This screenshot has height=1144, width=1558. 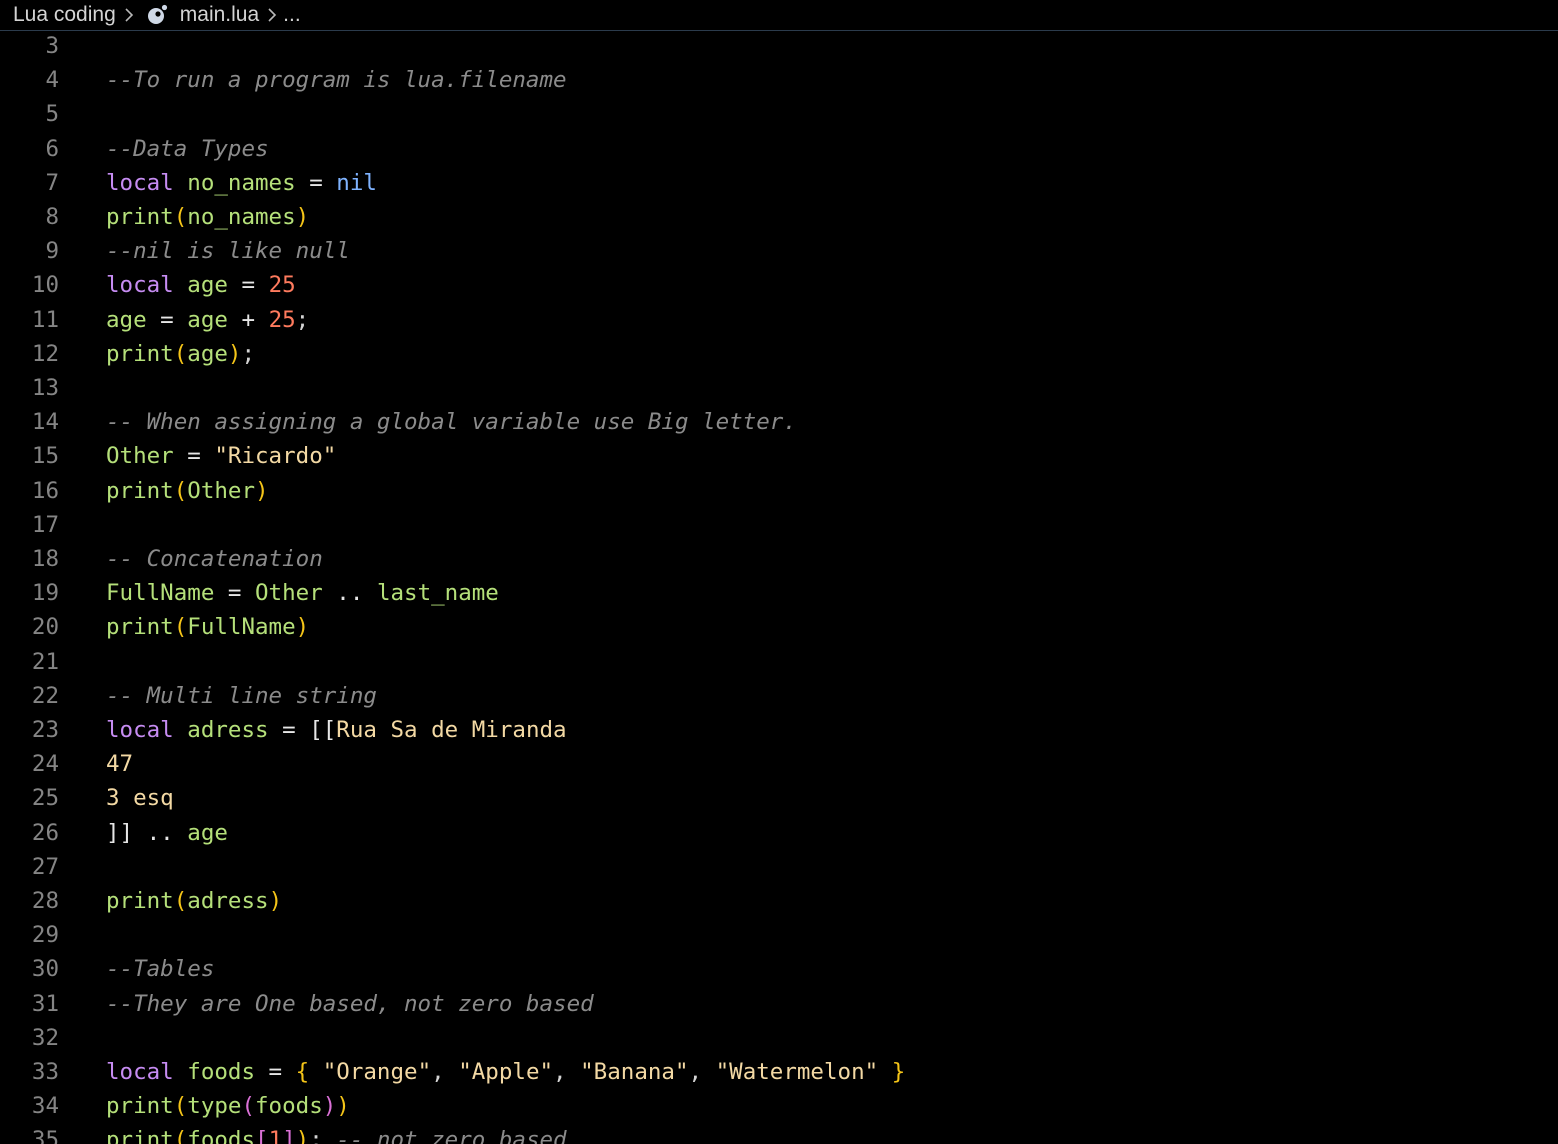 What do you see at coordinates (779, 833) in the screenshot?
I see `code-line: 26]] .. age` at bounding box center [779, 833].